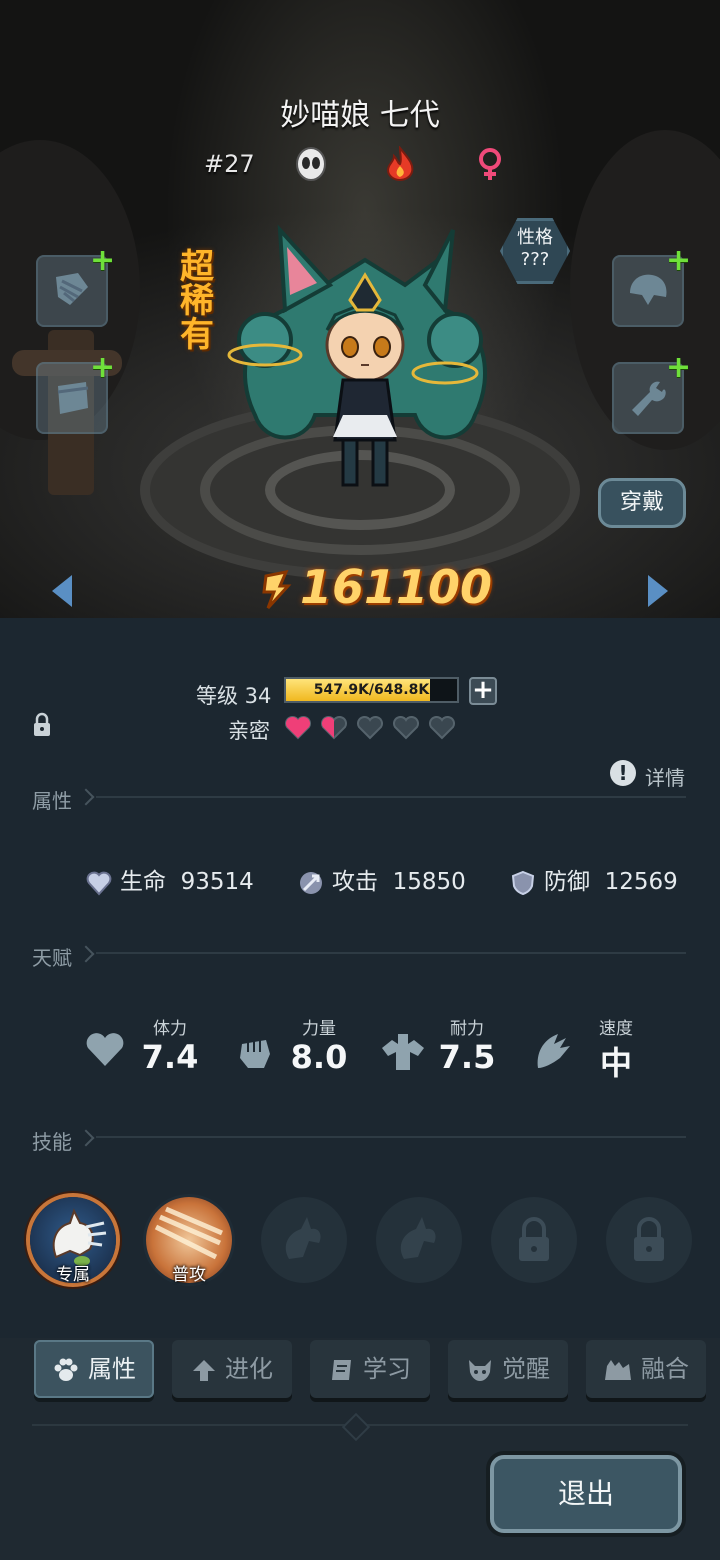 This screenshot has width=720, height=1560. I want to click on skill-basic-attack: 普攻, so click(189, 1241).